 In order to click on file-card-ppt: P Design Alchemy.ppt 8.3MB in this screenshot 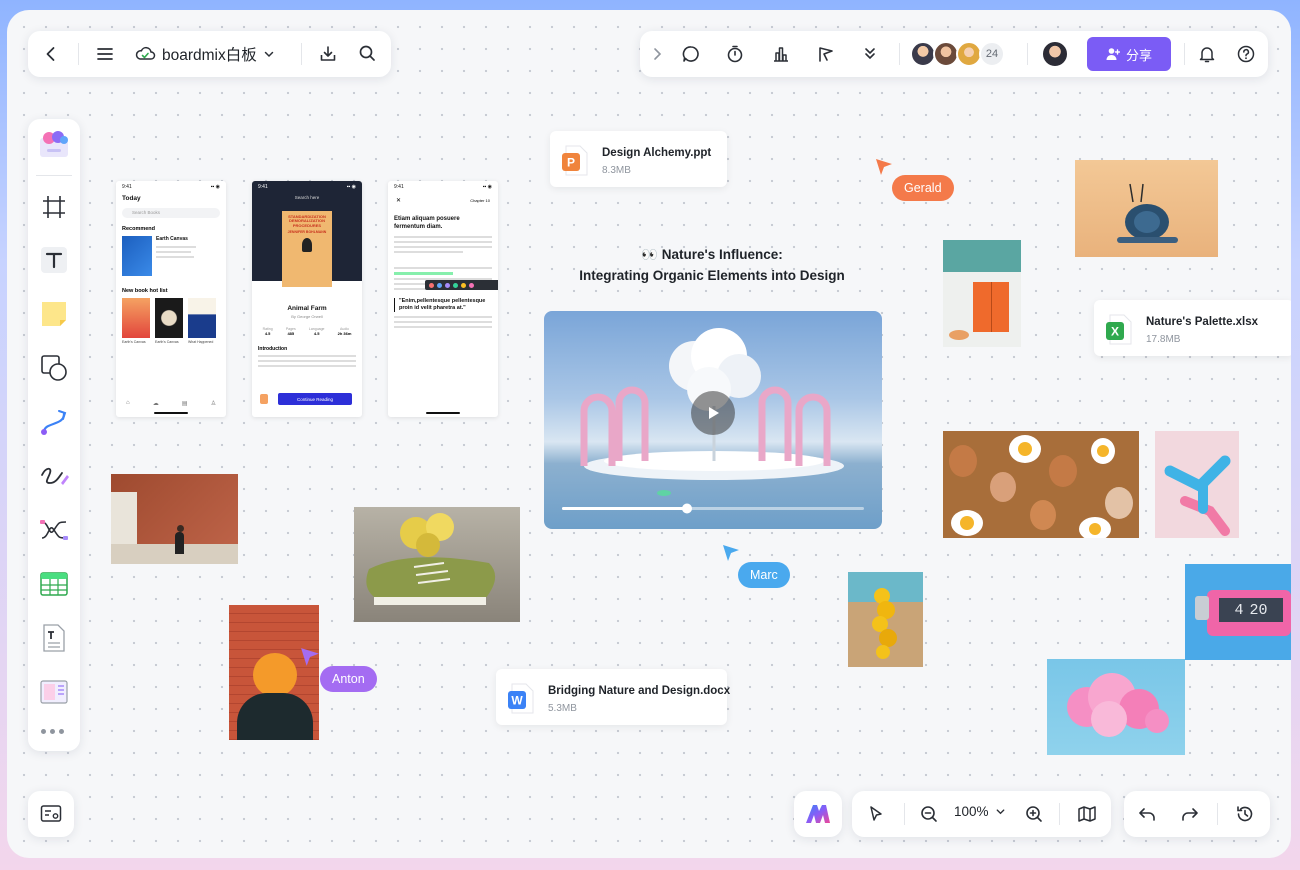, I will do `click(638, 159)`.